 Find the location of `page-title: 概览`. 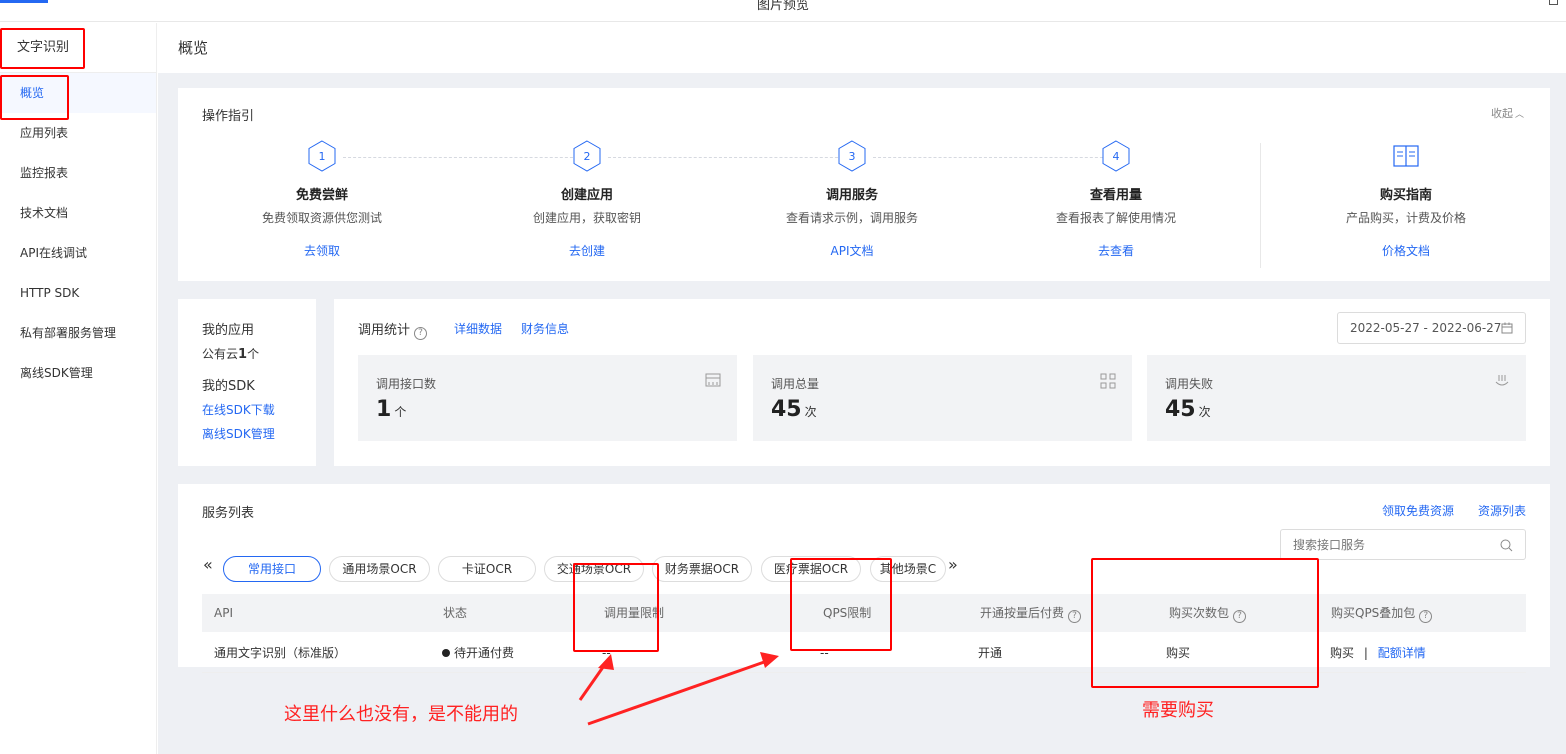

page-title: 概览 is located at coordinates (862, 48).